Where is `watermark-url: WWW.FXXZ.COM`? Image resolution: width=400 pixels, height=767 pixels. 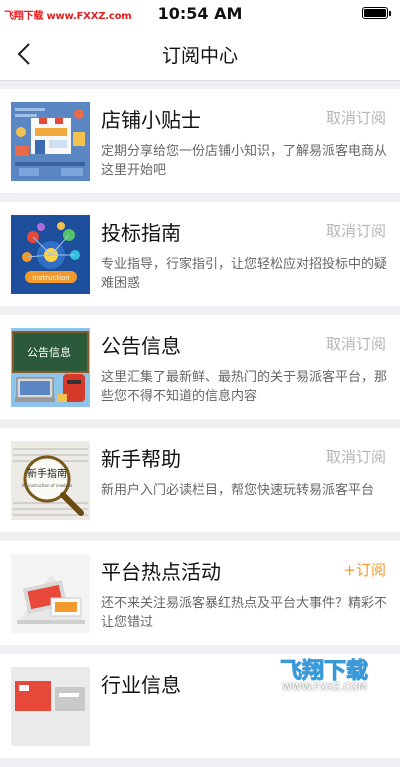 watermark-url: WWW.FXXZ.COM is located at coordinates (324, 687).